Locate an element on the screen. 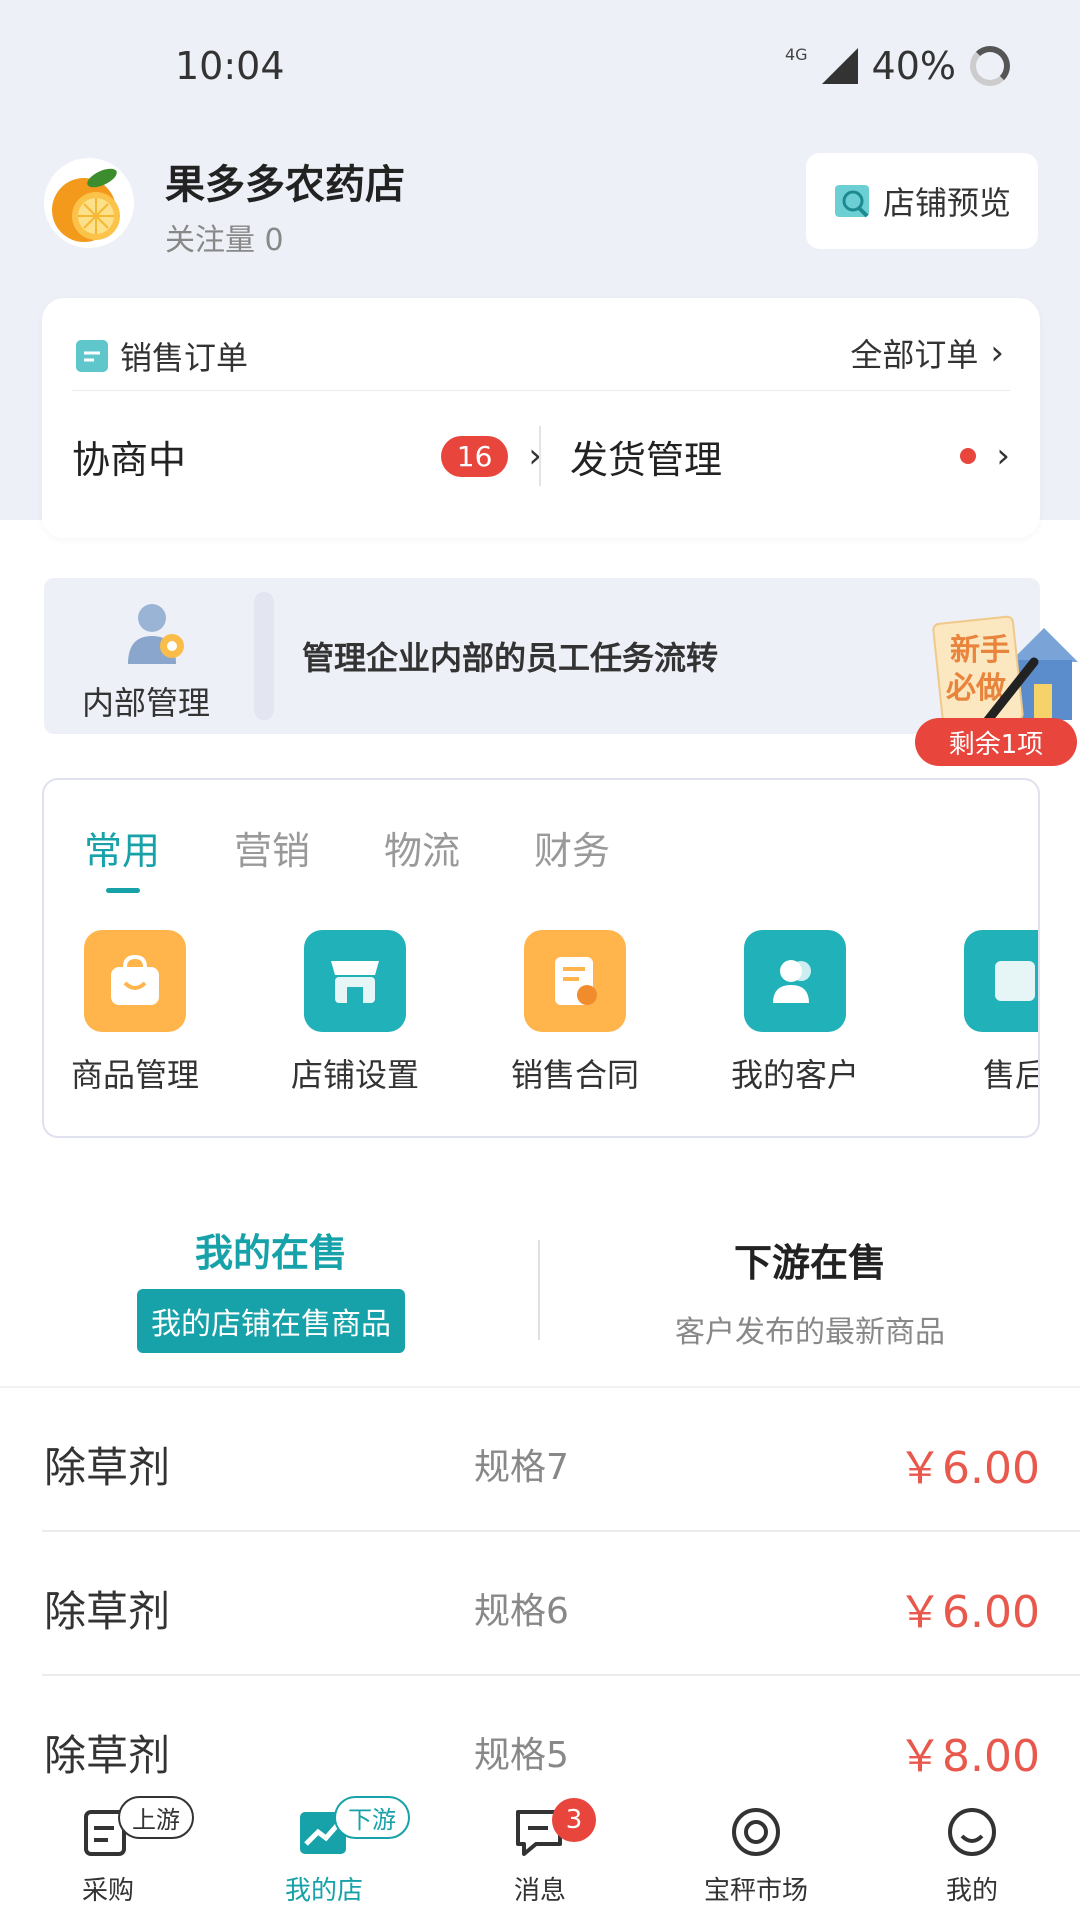  negotiating-label: 协商中 is located at coordinates (129, 459).